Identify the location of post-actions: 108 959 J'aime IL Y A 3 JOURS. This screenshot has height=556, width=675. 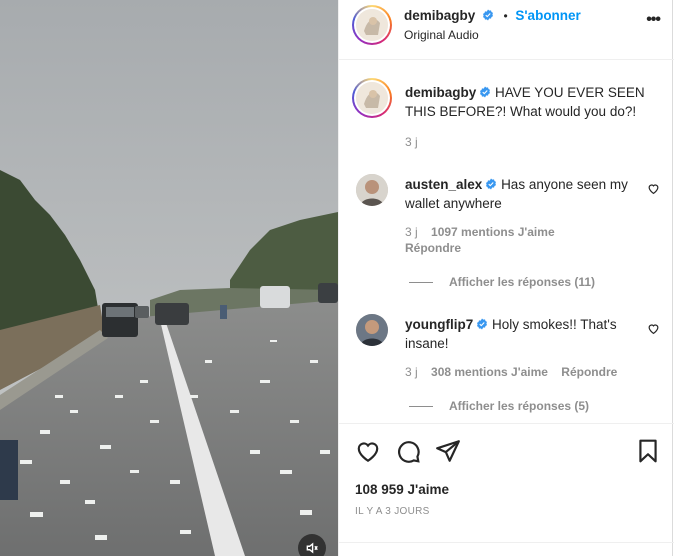
(506, 489).